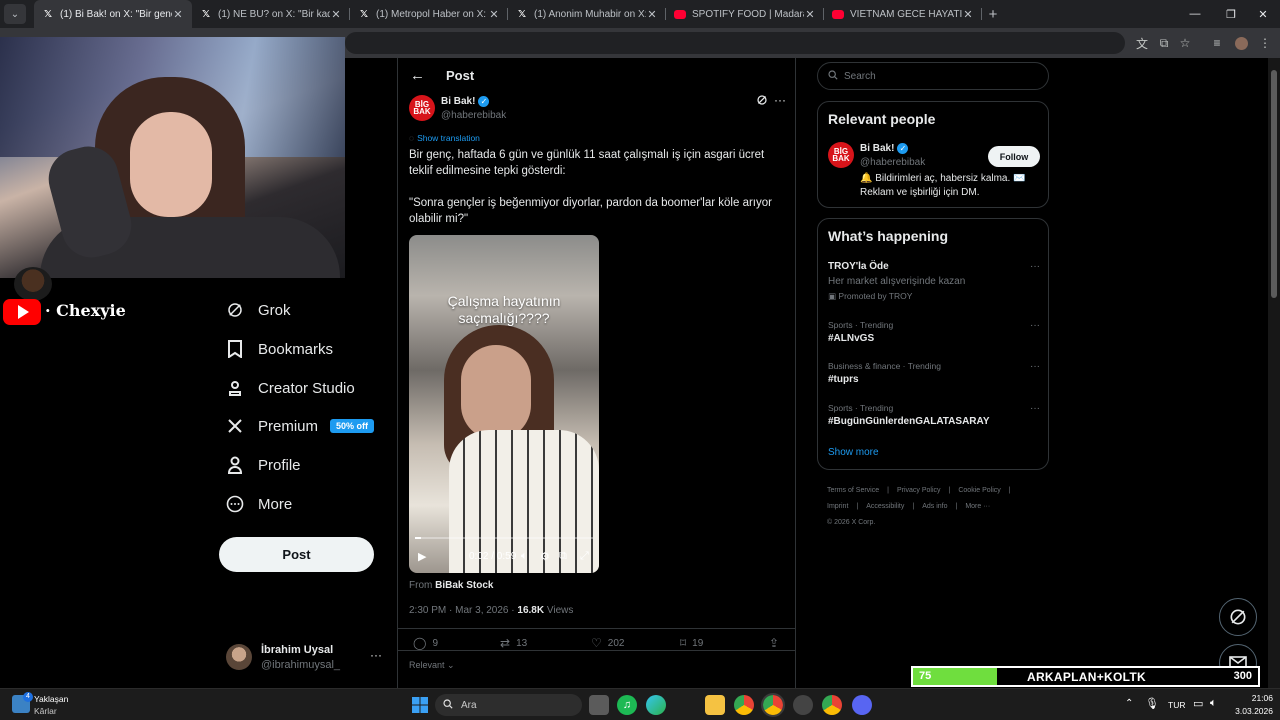 The width and height of the screenshot is (1280, 720). What do you see at coordinates (762, 101) in the screenshot?
I see `grok-explain-icon` at bounding box center [762, 101].